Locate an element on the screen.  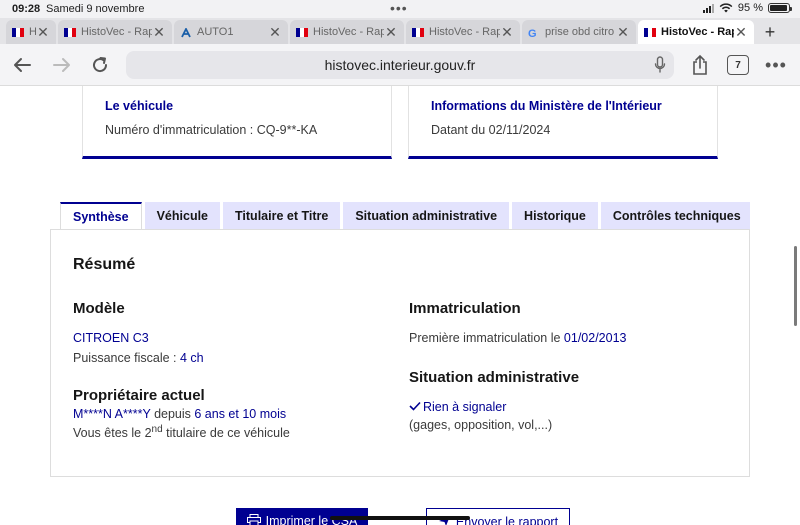
signal-icon is located at coordinates (708, 8).